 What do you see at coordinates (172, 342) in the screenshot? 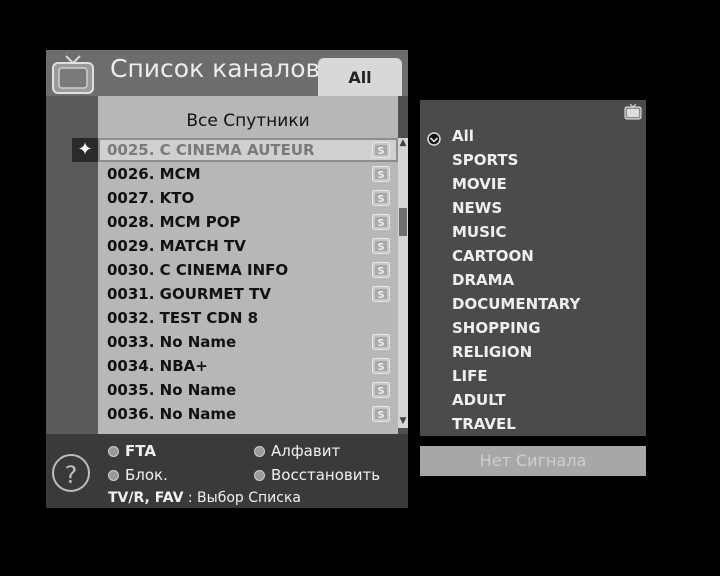
I see `channel-name: 0033. No Name` at bounding box center [172, 342].